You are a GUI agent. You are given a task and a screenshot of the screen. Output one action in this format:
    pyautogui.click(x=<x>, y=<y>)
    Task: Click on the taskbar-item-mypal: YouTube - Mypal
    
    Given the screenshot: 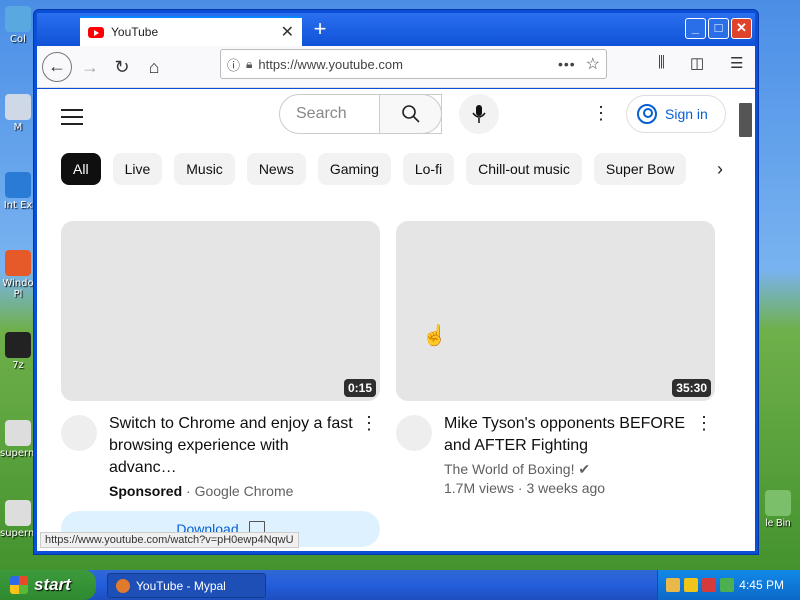 What is the action you would take?
    pyautogui.click(x=186, y=585)
    